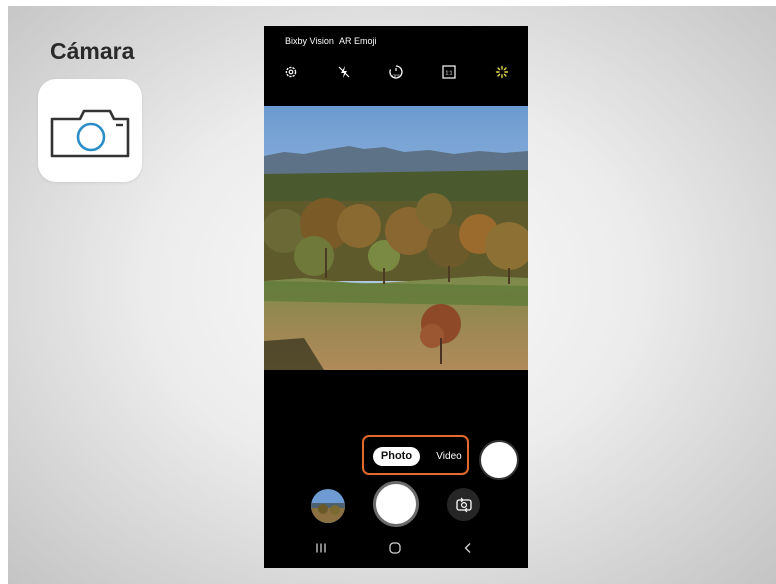 Image resolution: width=776 pixels, height=584 pixels. I want to click on gallery-thumbnail, so click(328, 506).